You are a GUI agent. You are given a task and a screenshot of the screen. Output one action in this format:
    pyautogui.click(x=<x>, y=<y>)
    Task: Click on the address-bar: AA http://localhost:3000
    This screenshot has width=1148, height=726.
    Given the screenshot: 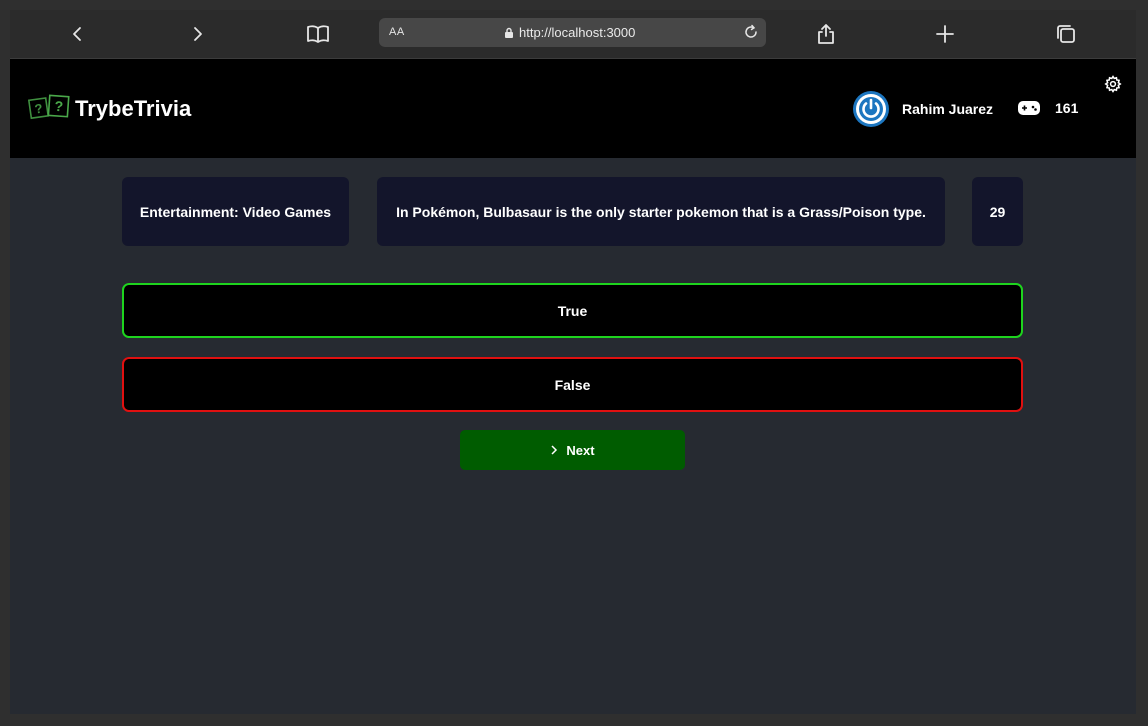 What is the action you would take?
    pyautogui.click(x=572, y=32)
    